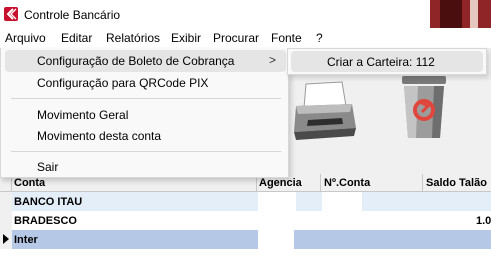 Image resolution: width=491 pixels, height=259 pixels. Describe the element at coordinates (245, 201) in the screenshot. I see `table-row: BANCO ITAU` at that location.